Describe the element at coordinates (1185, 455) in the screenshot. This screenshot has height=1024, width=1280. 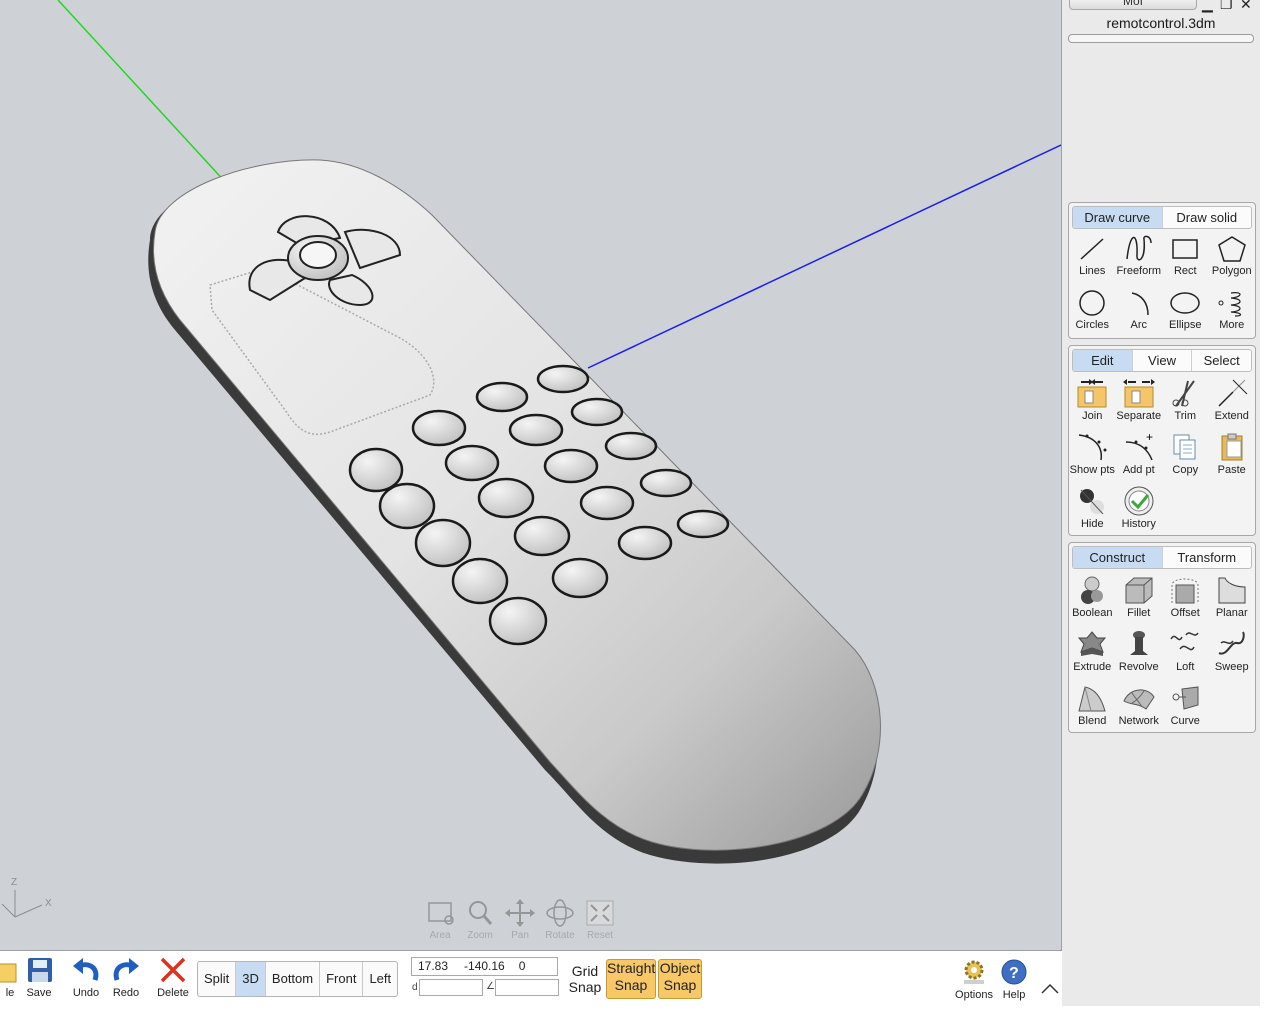
I see `copy-tool: Copy` at that location.